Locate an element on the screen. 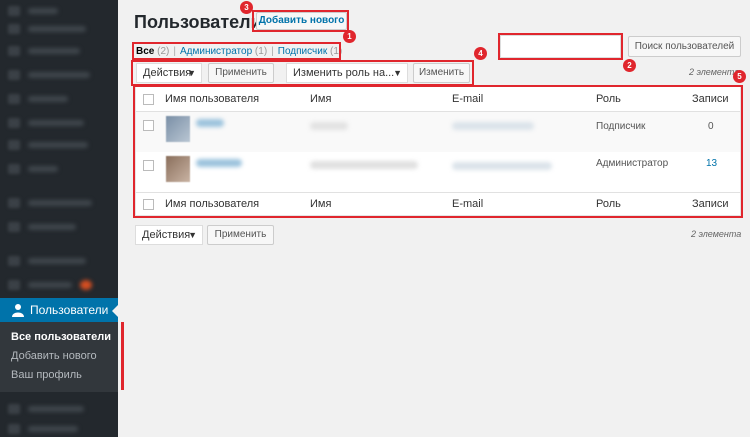 The width and height of the screenshot is (750, 437). update-badge is located at coordinates (86, 285).